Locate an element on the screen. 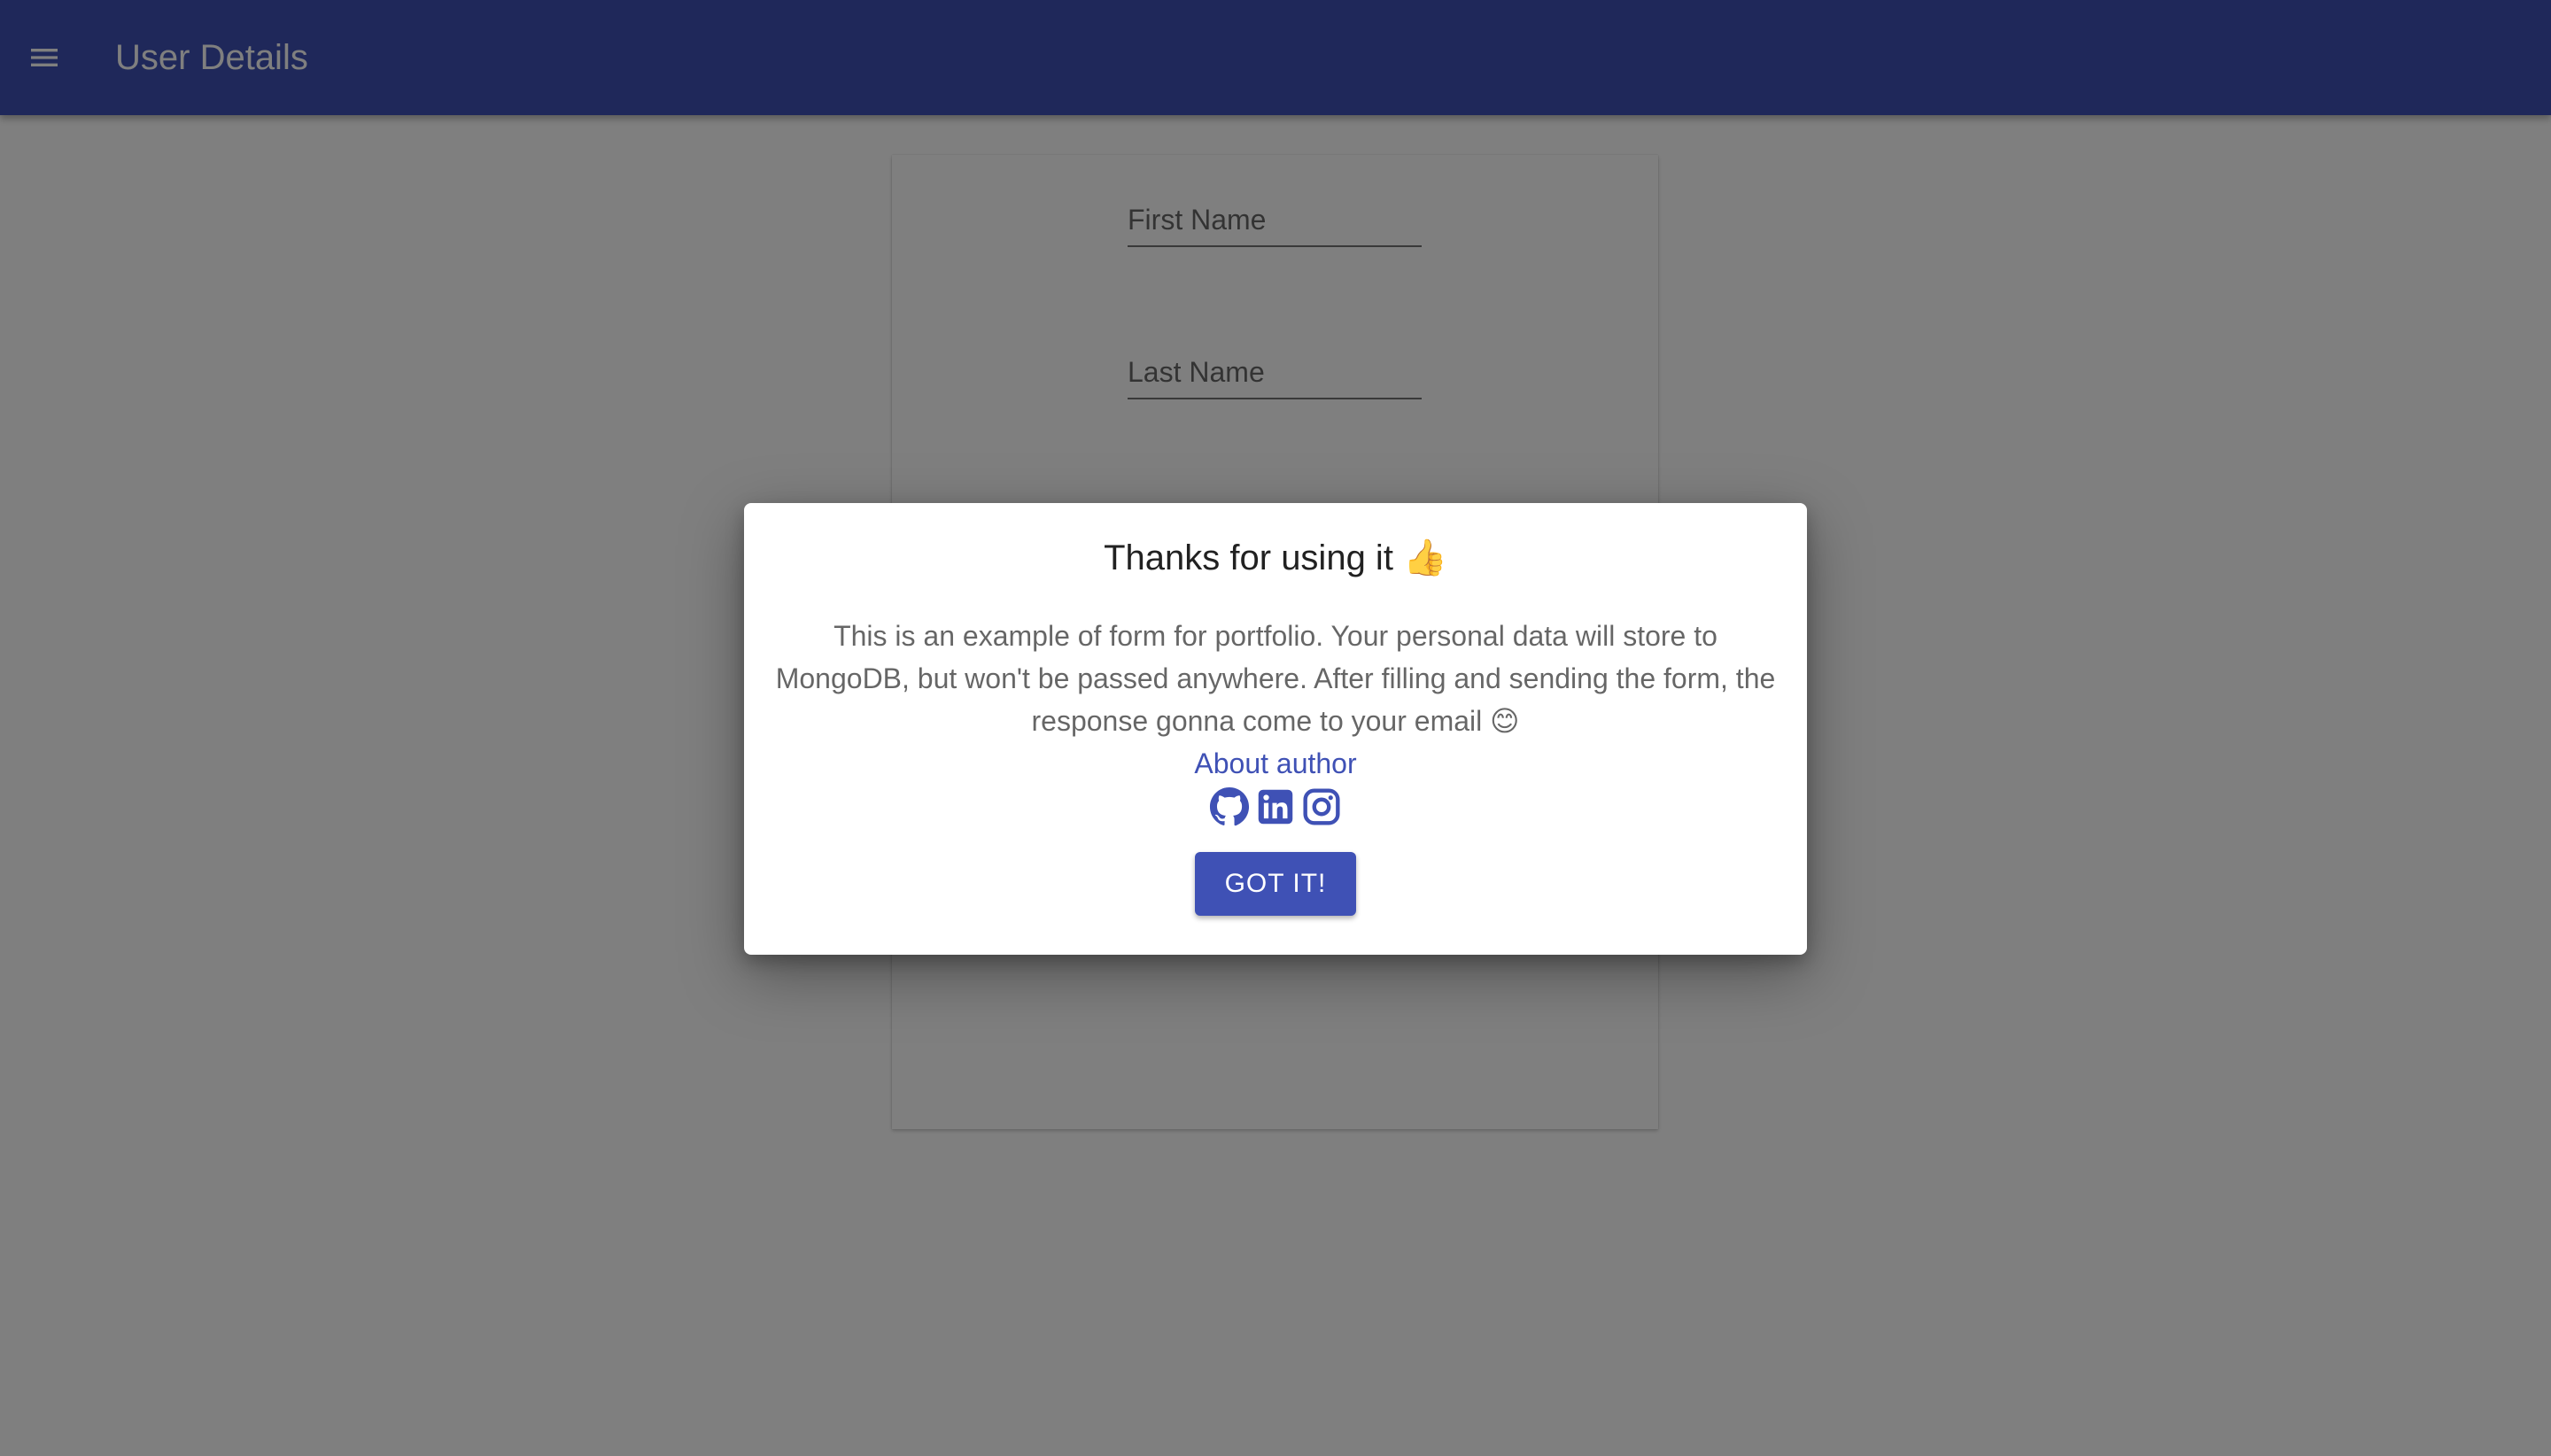  social-links is located at coordinates (1275, 806).